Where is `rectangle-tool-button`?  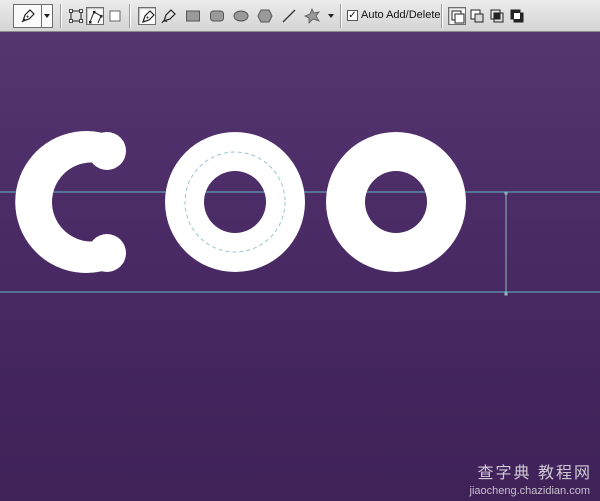
rectangle-tool-button is located at coordinates (193, 16).